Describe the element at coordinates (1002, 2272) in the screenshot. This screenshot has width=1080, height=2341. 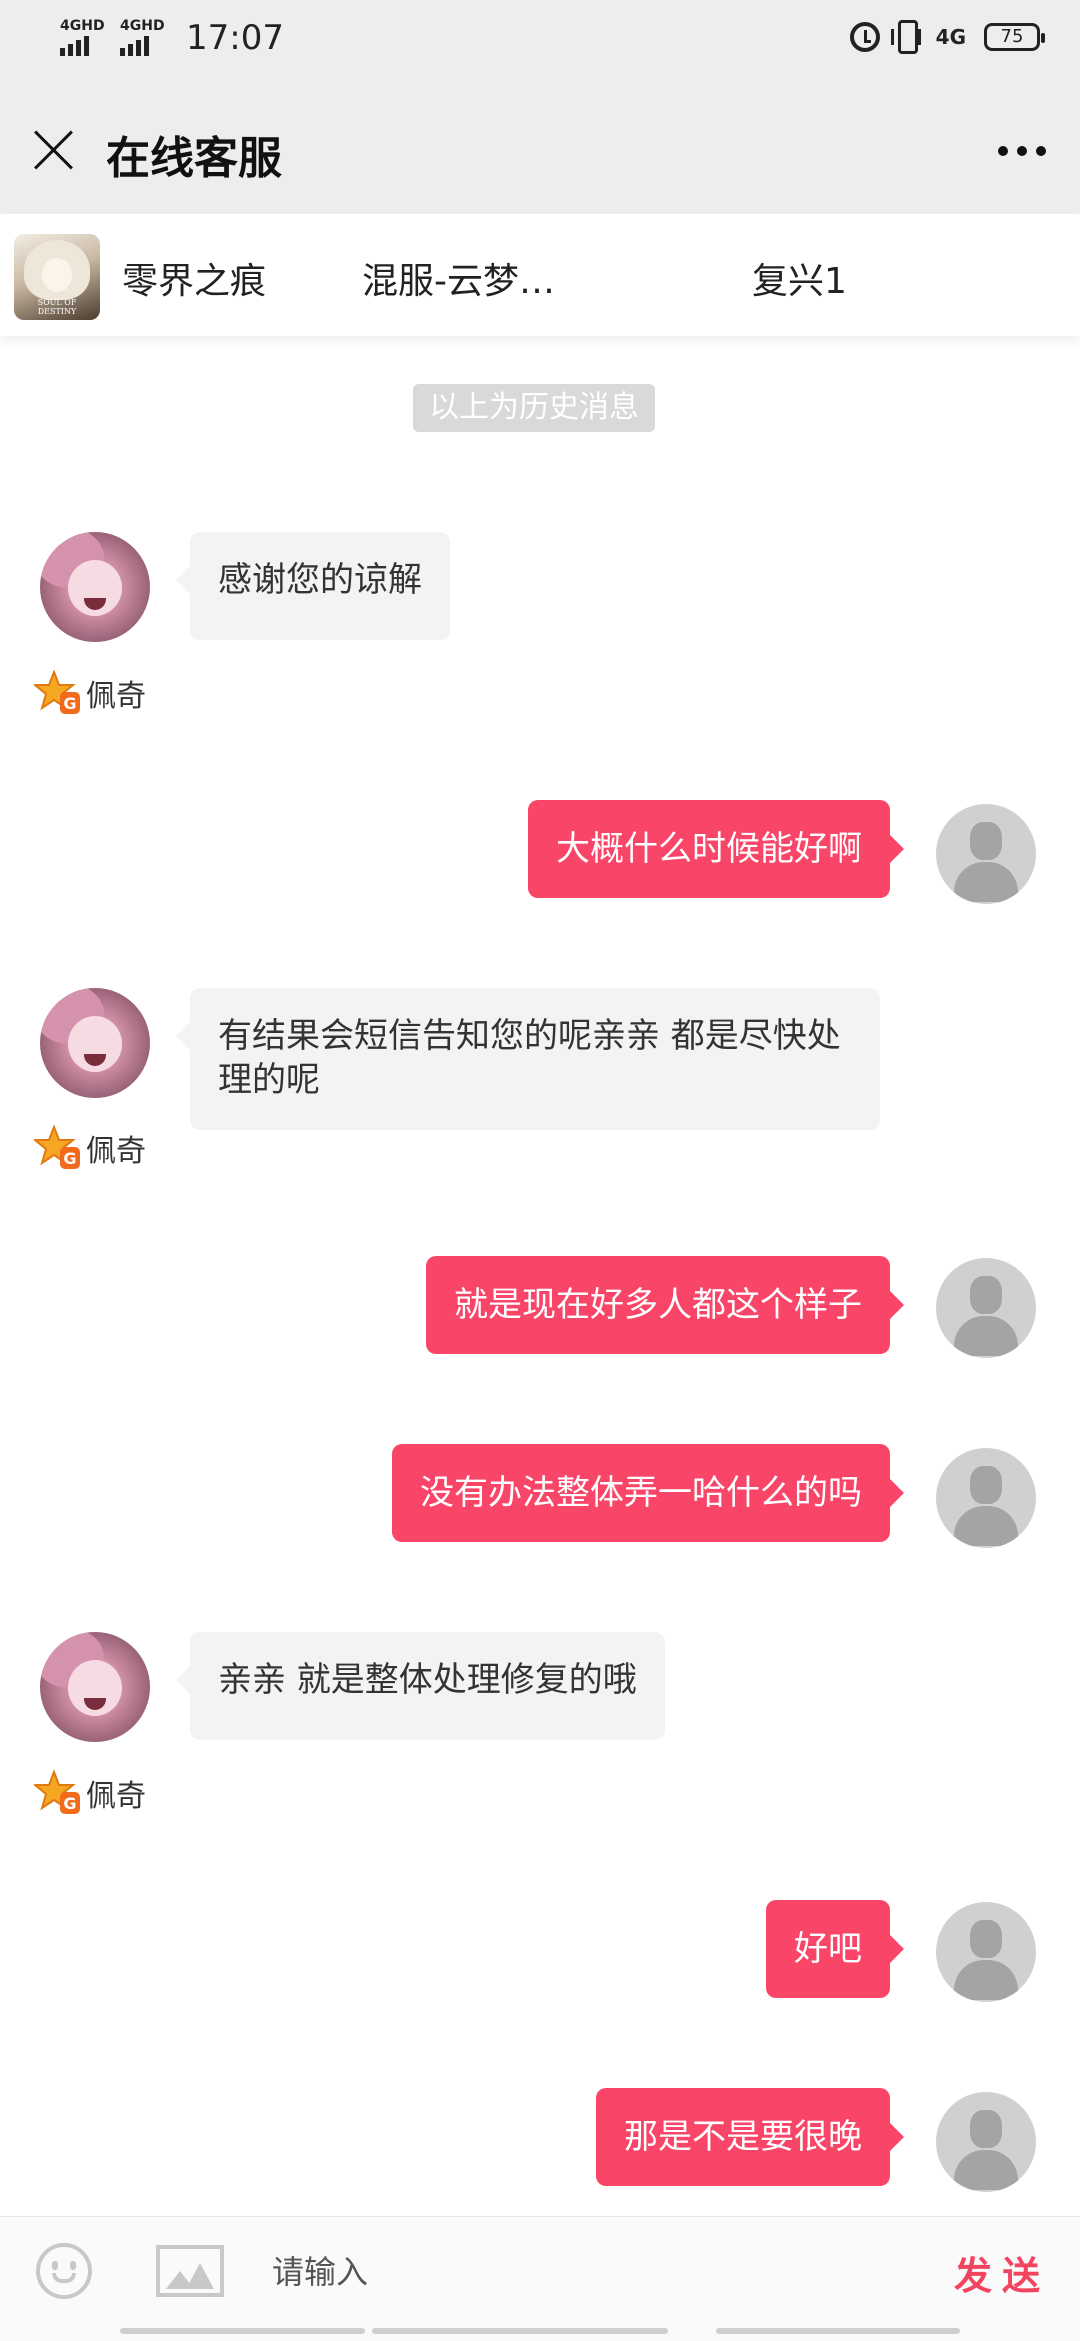
I see `send-button: 发送` at that location.